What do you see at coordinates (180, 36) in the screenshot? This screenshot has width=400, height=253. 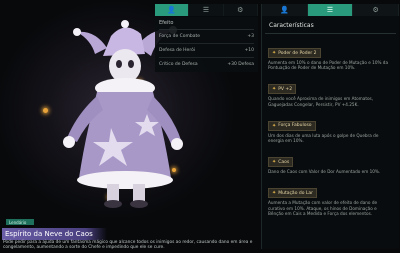 I see `stat-label: Força de Combate` at bounding box center [180, 36].